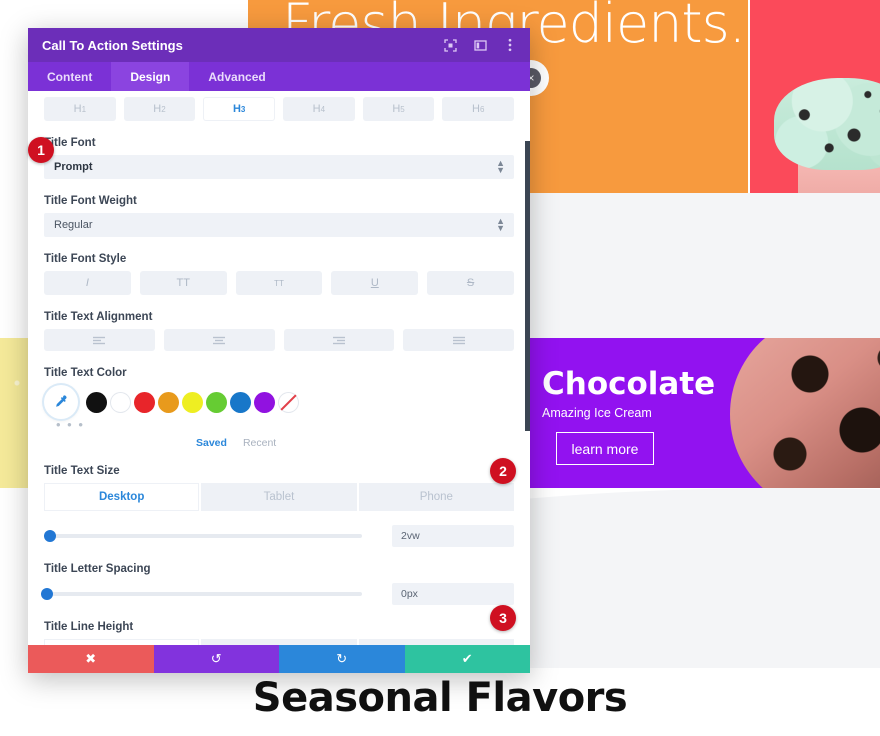  What do you see at coordinates (201, 594) in the screenshot?
I see `title-letter-spacing-slider` at bounding box center [201, 594].